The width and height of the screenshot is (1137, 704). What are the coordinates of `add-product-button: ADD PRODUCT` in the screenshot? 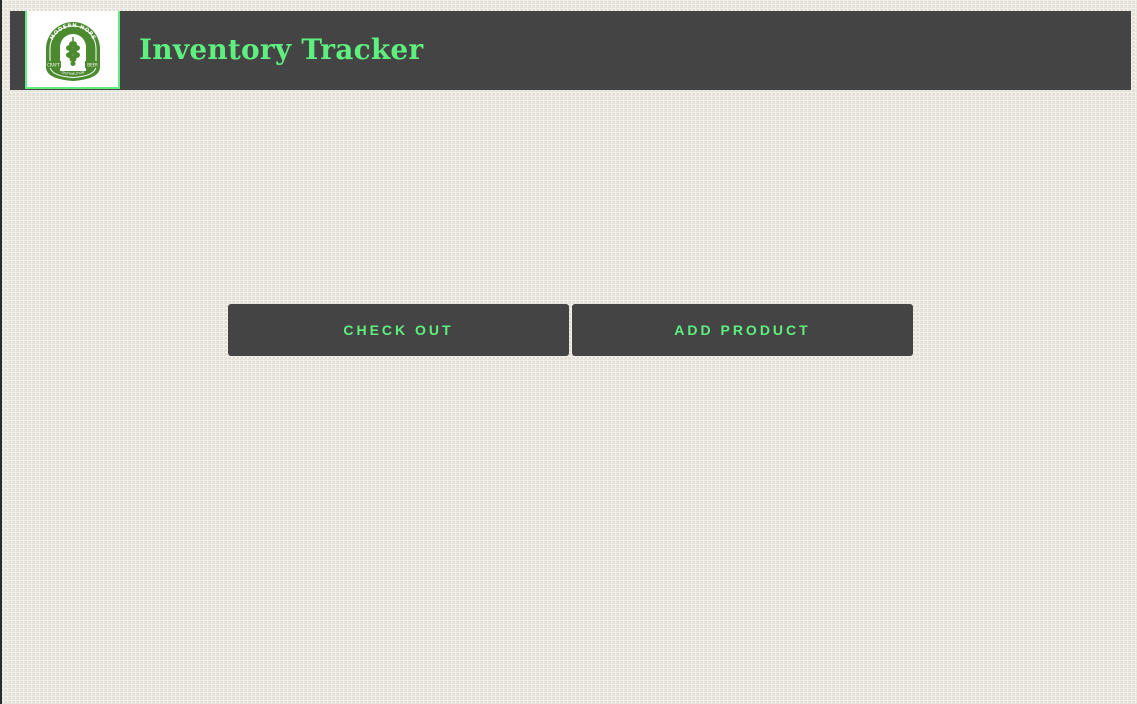 It's located at (742, 330).